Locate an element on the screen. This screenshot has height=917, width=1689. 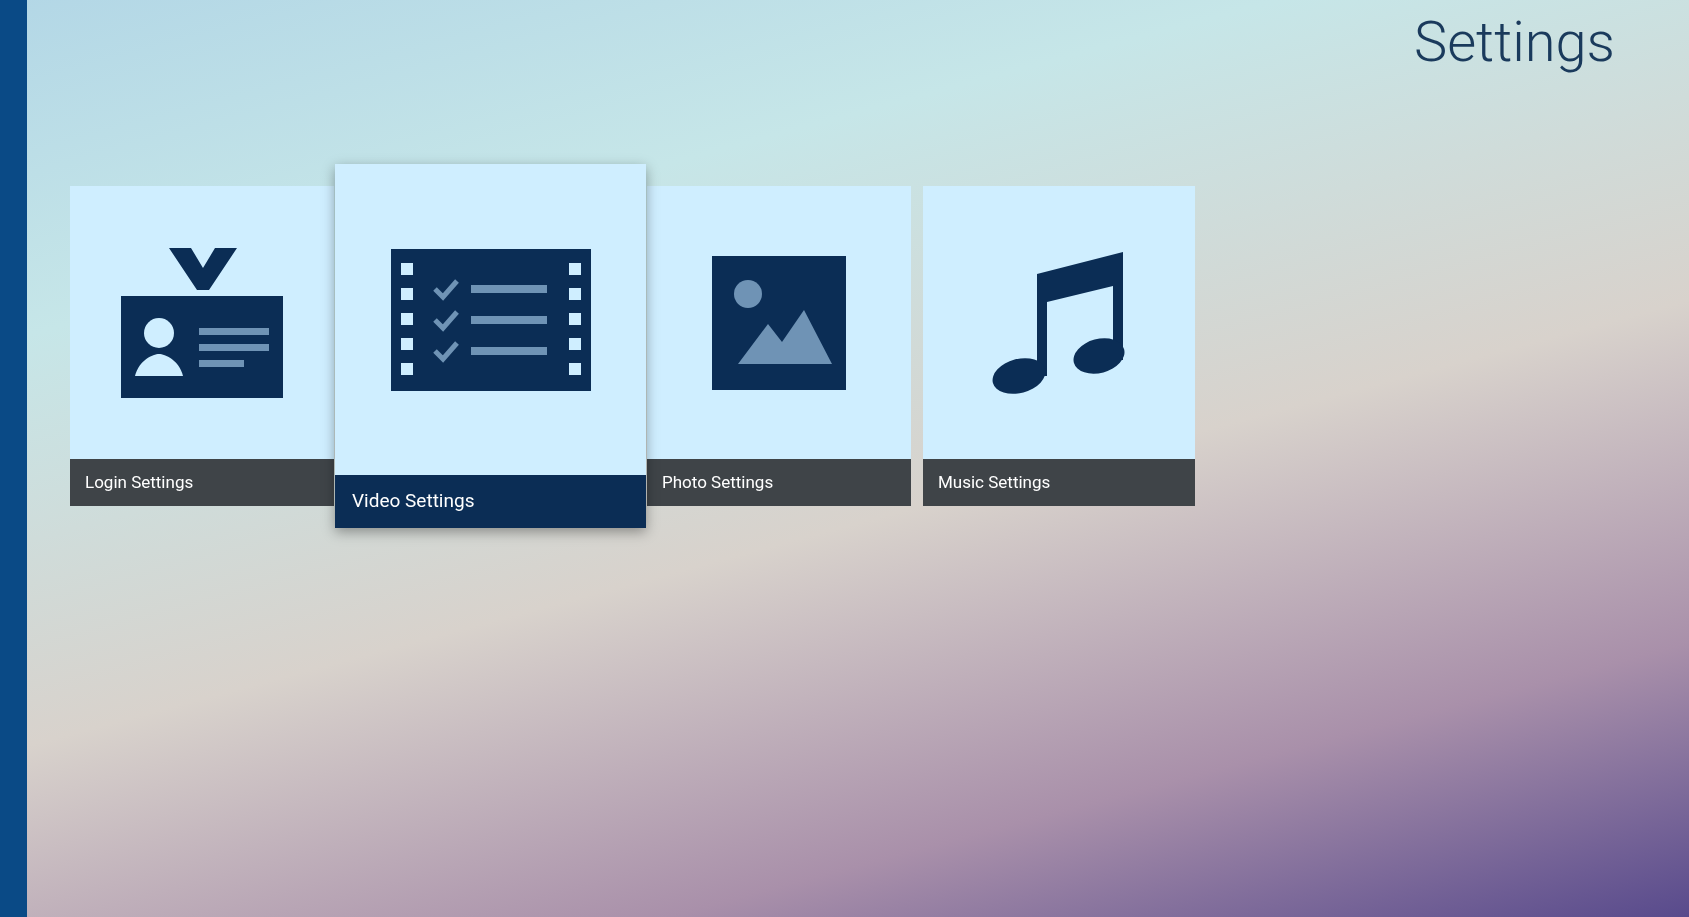
settings-tile: Login Settings is located at coordinates (202, 346).